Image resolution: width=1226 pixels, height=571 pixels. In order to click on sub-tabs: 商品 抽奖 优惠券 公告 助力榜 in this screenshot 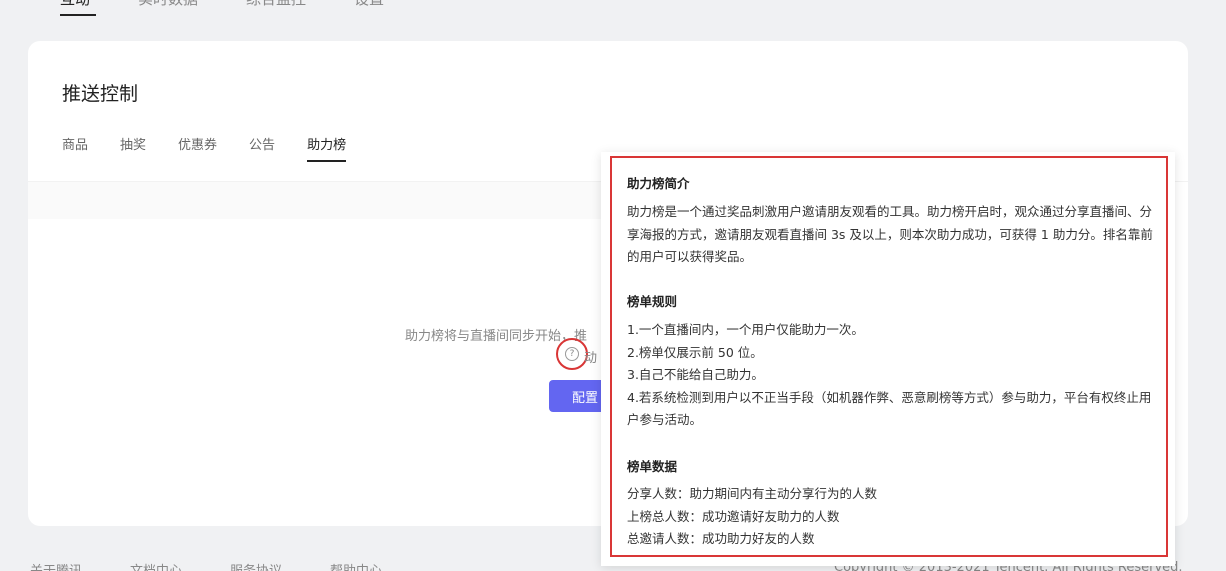, I will do `click(220, 148)`.